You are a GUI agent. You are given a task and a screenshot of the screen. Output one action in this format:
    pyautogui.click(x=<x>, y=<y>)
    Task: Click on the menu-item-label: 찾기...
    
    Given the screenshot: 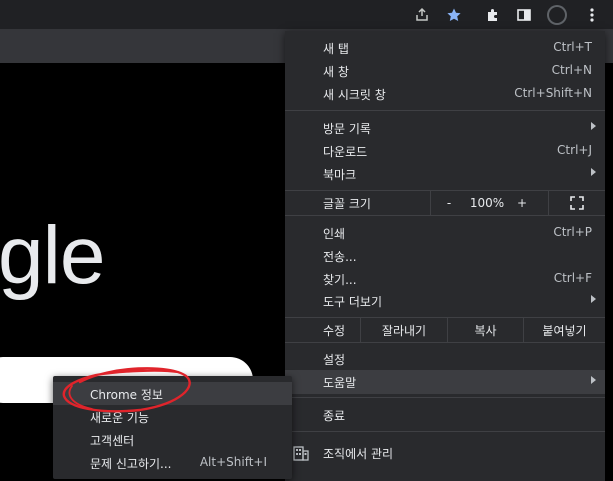 What is the action you would take?
    pyautogui.click(x=340, y=280)
    